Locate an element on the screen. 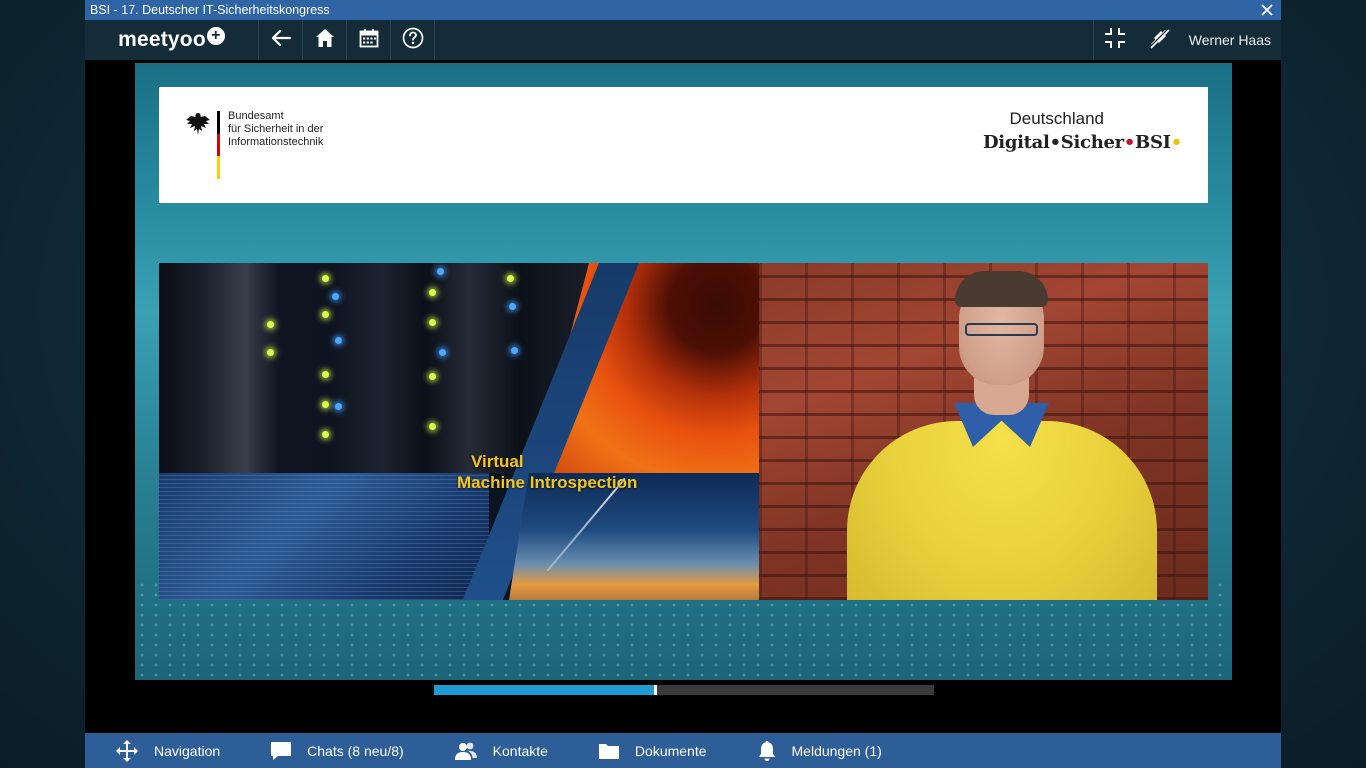 The height and width of the screenshot is (768, 1366). calendar-icon is located at coordinates (369, 40).